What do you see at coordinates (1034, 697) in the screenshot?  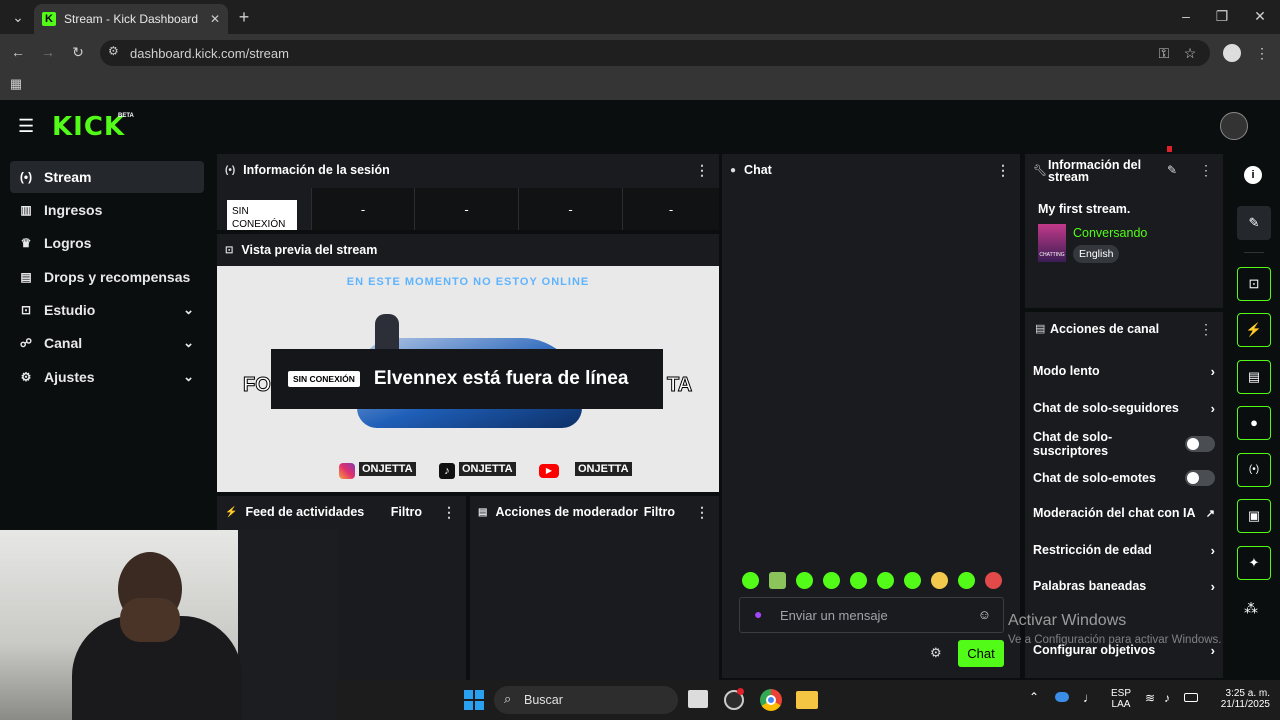 I see `chevron-up-icon: ⌃` at bounding box center [1034, 697].